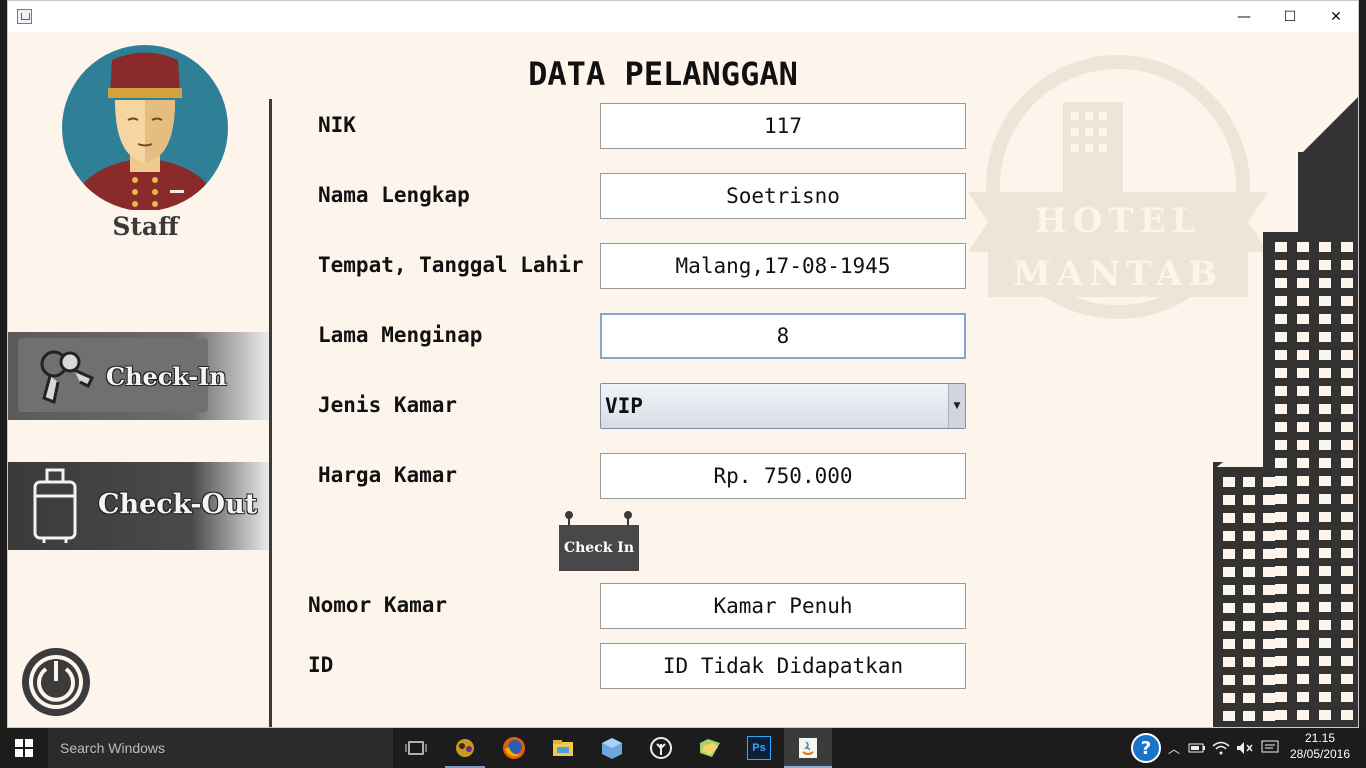 Image resolution: width=1366 pixels, height=768 pixels. Describe the element at coordinates (416, 748) in the screenshot. I see `task-view-icon` at that location.